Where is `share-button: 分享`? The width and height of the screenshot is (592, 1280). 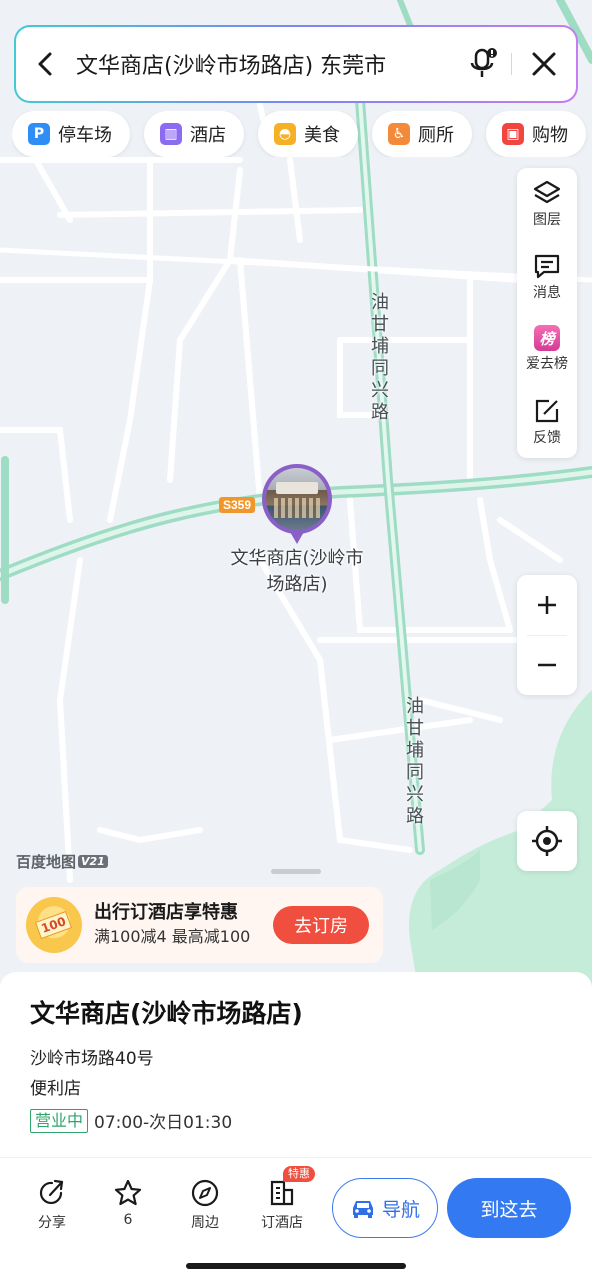
share-button: 分享 is located at coordinates (52, 1205).